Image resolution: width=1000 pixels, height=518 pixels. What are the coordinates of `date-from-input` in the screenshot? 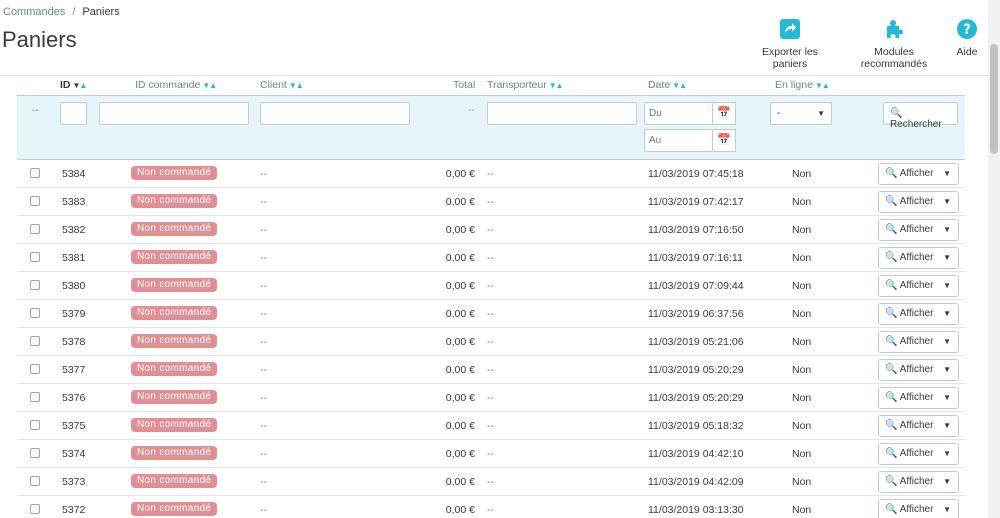 It's located at (678, 113).